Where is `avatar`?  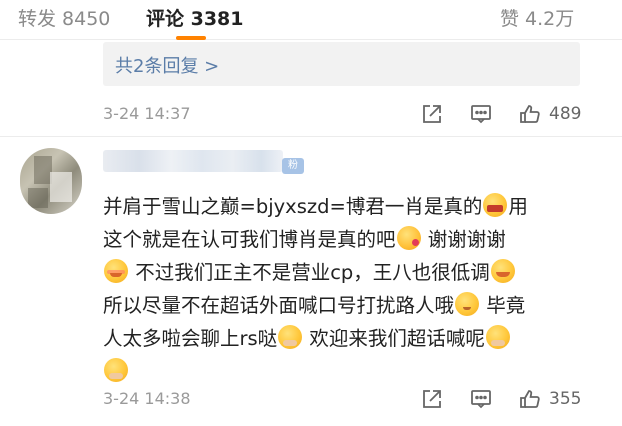
avatar is located at coordinates (51, 181).